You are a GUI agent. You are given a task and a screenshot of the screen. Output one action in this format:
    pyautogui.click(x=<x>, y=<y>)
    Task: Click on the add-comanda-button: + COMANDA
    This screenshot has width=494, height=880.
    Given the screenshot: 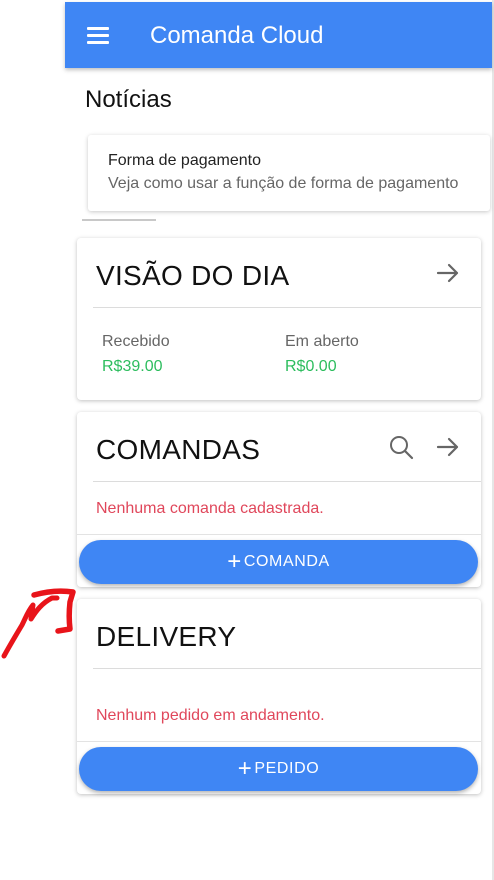 What is the action you would take?
    pyautogui.click(x=278, y=562)
    